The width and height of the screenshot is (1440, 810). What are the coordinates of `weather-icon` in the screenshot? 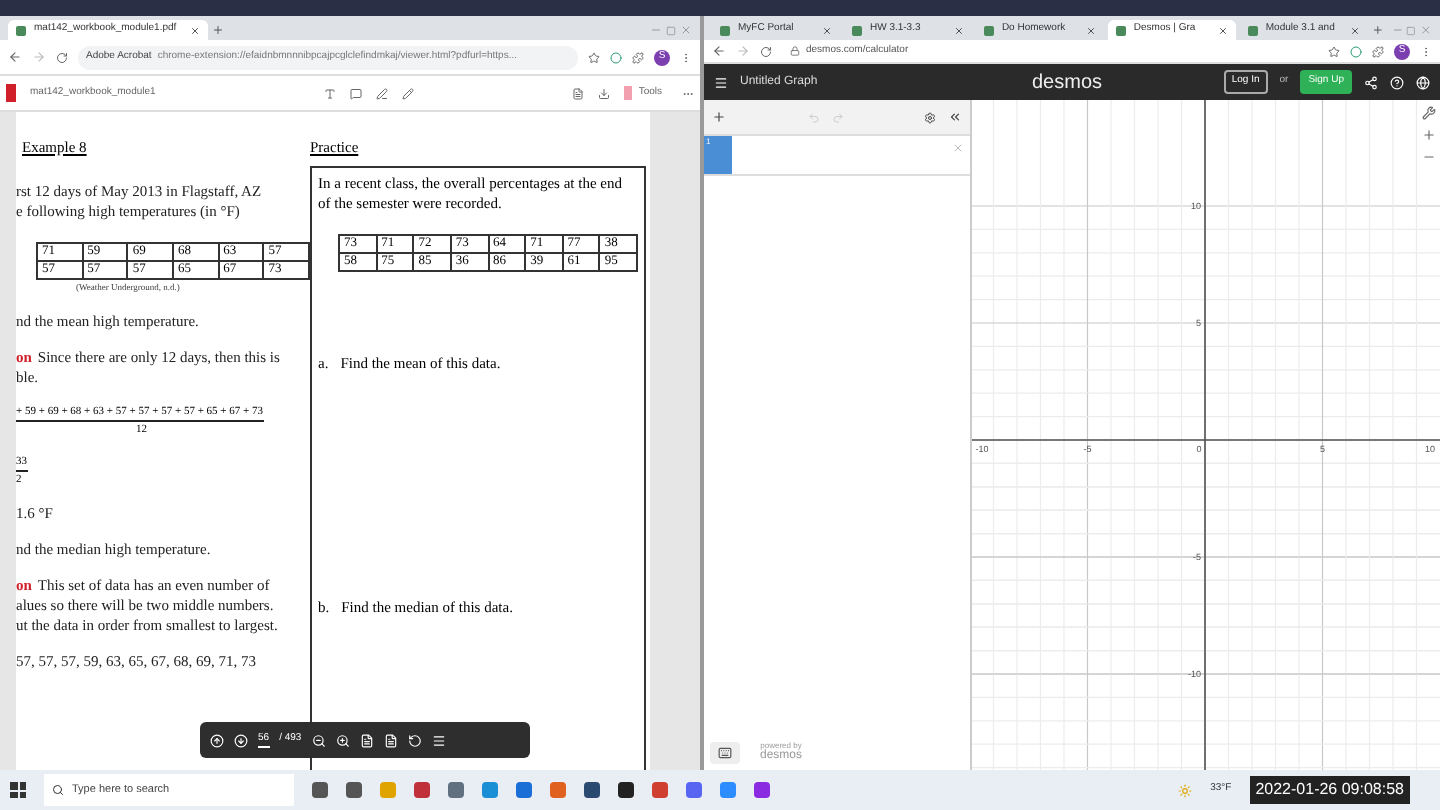 It's located at (1185, 790).